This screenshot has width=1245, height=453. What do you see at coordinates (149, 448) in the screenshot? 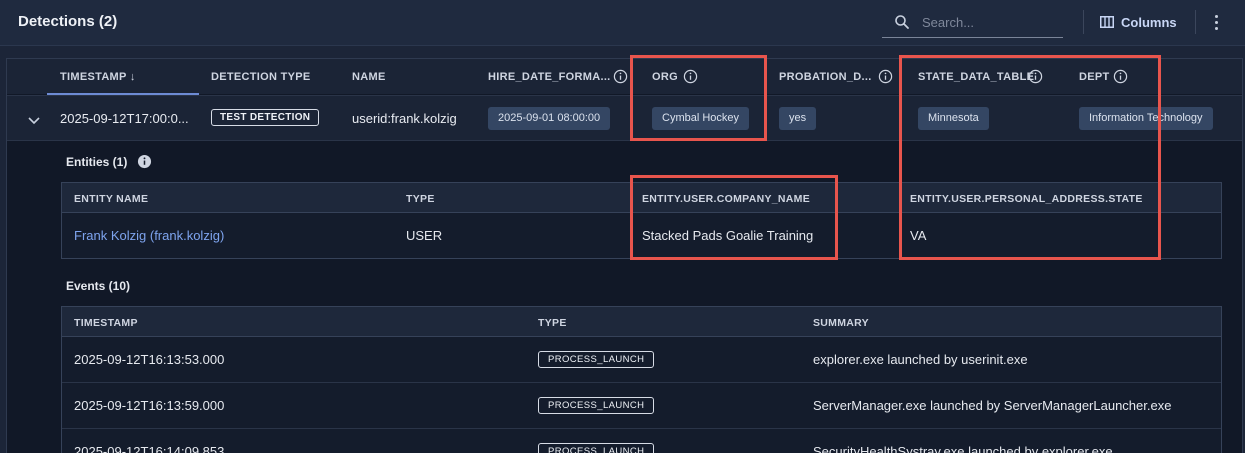
I see `event-timestamp: 2025-09-12T16:14:09.853` at bounding box center [149, 448].